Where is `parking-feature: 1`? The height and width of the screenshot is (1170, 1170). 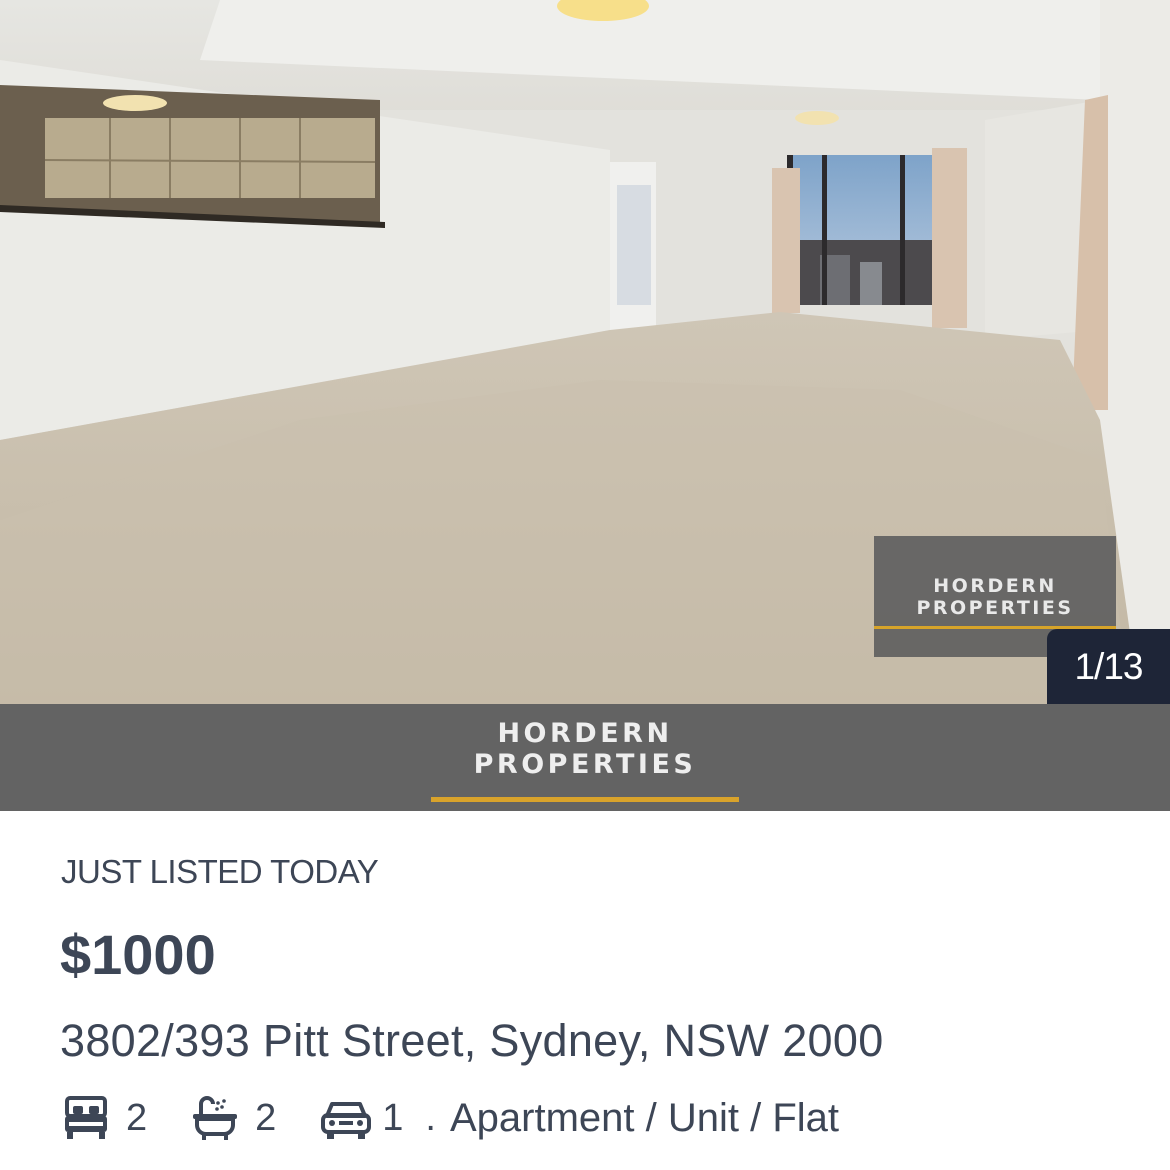
parking-feature: 1 is located at coordinates (361, 1118).